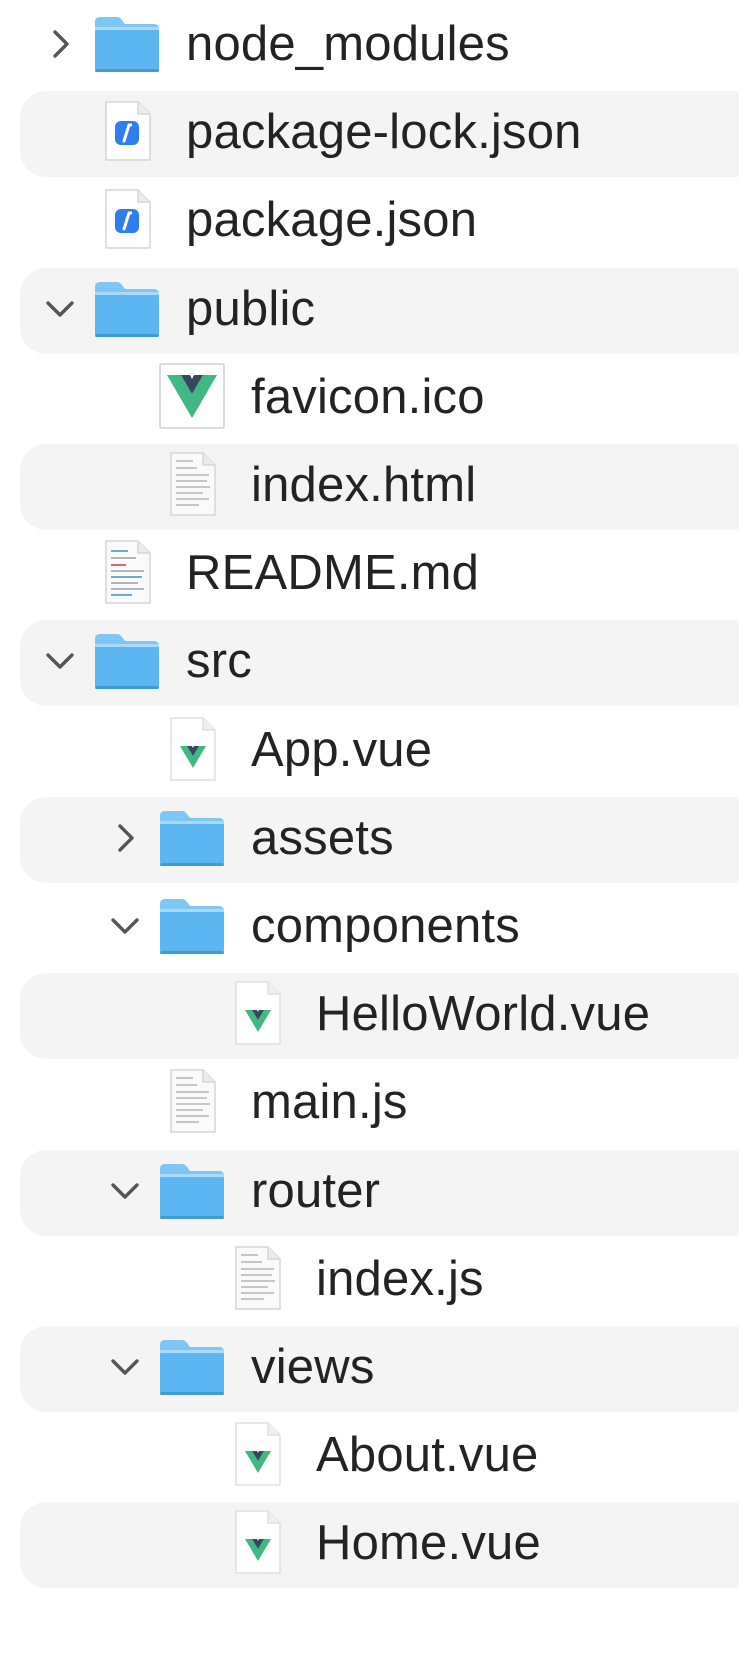  What do you see at coordinates (219, 661) in the screenshot?
I see `item-name: src` at bounding box center [219, 661].